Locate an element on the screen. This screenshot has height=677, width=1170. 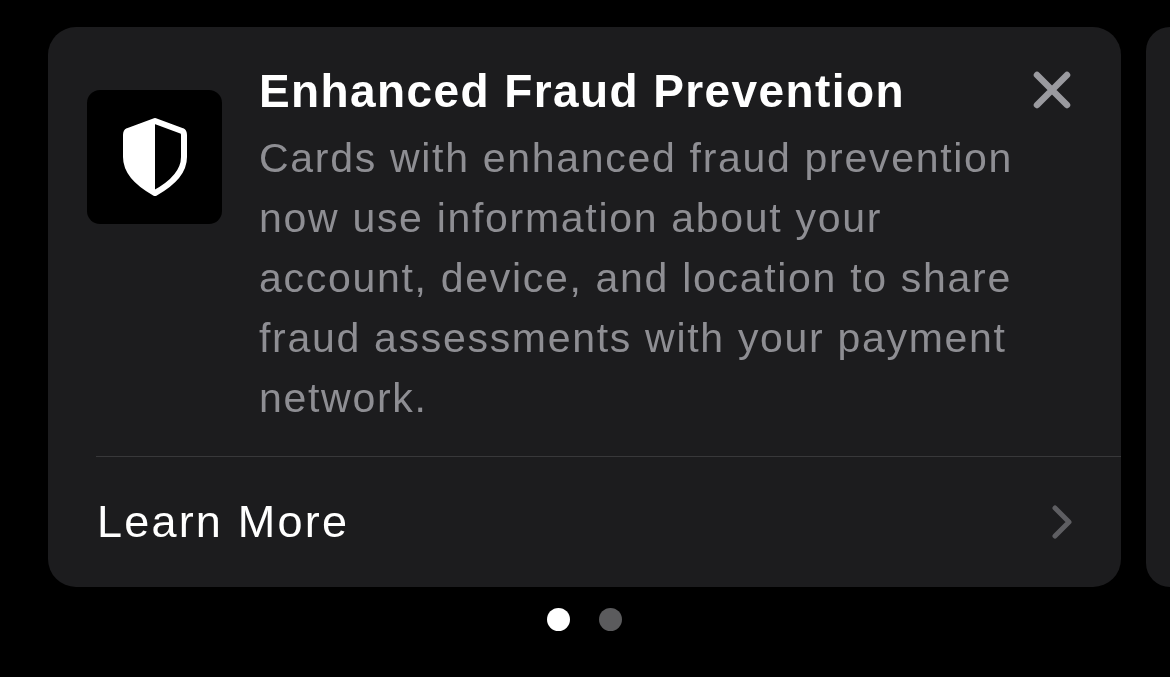
chevron-right-icon is located at coordinates (1062, 522).